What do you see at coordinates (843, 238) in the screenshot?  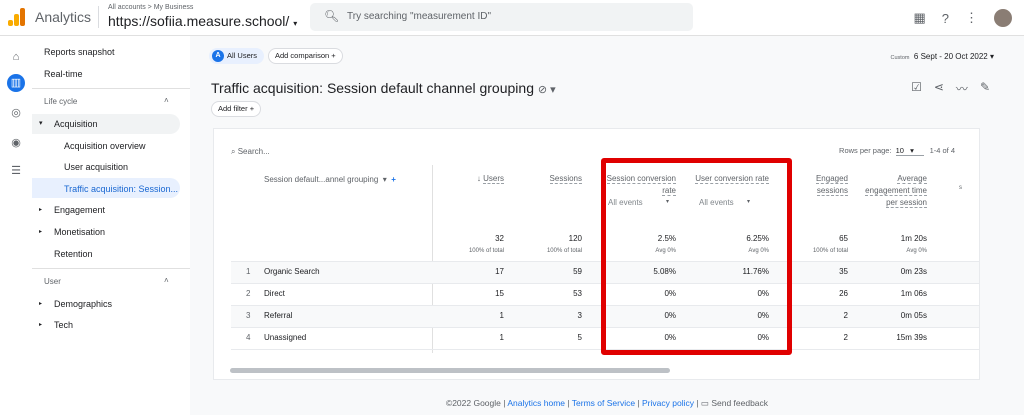 I see `total-value: 65` at bounding box center [843, 238].